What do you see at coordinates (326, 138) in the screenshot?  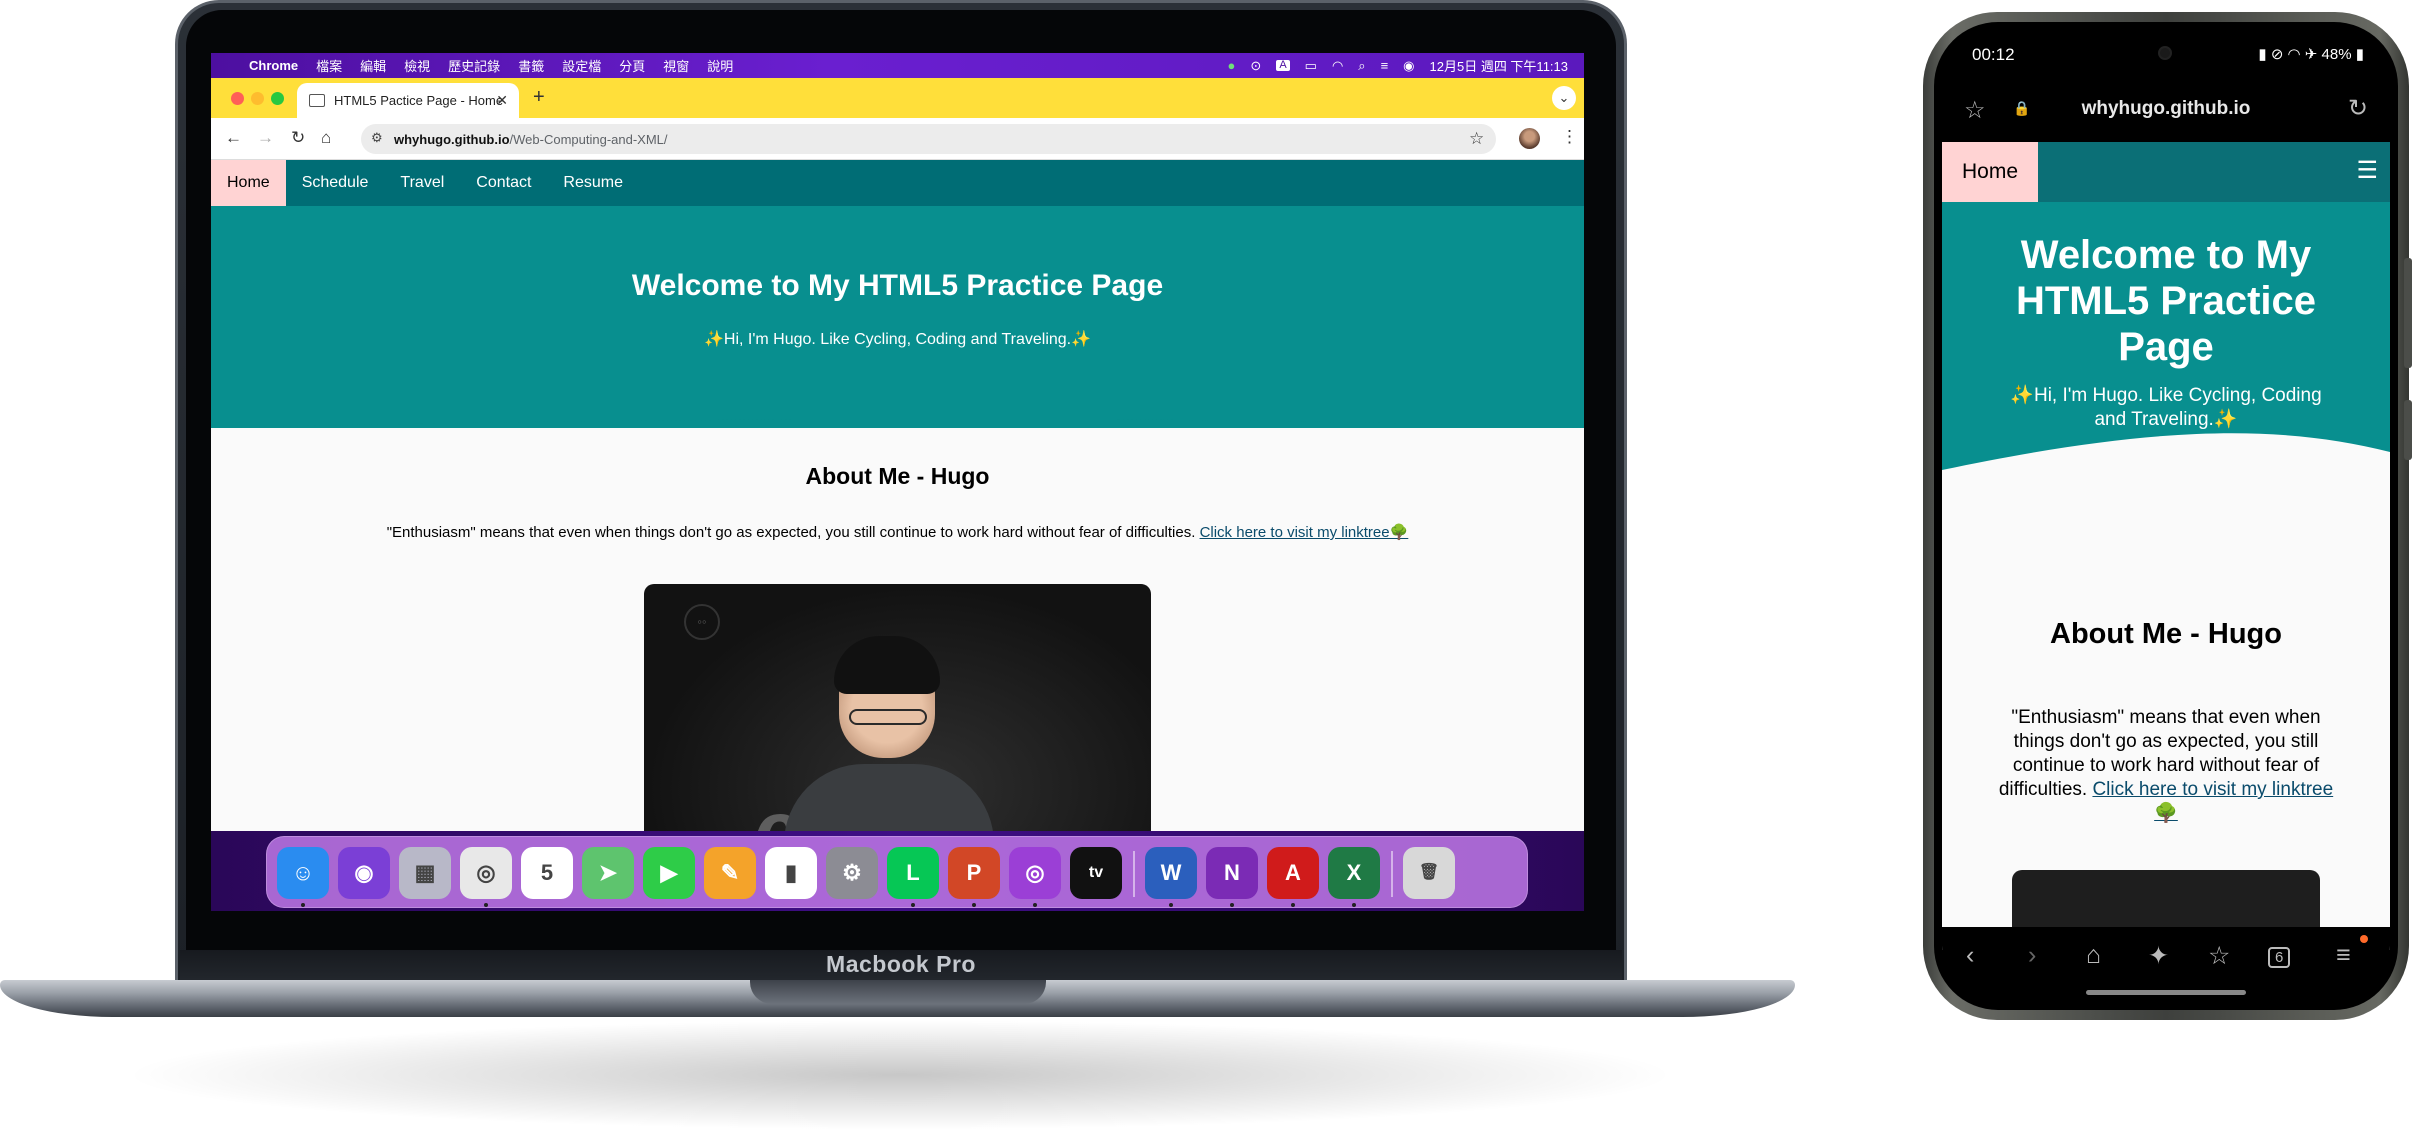 I see `home-icon: ⌂` at bounding box center [326, 138].